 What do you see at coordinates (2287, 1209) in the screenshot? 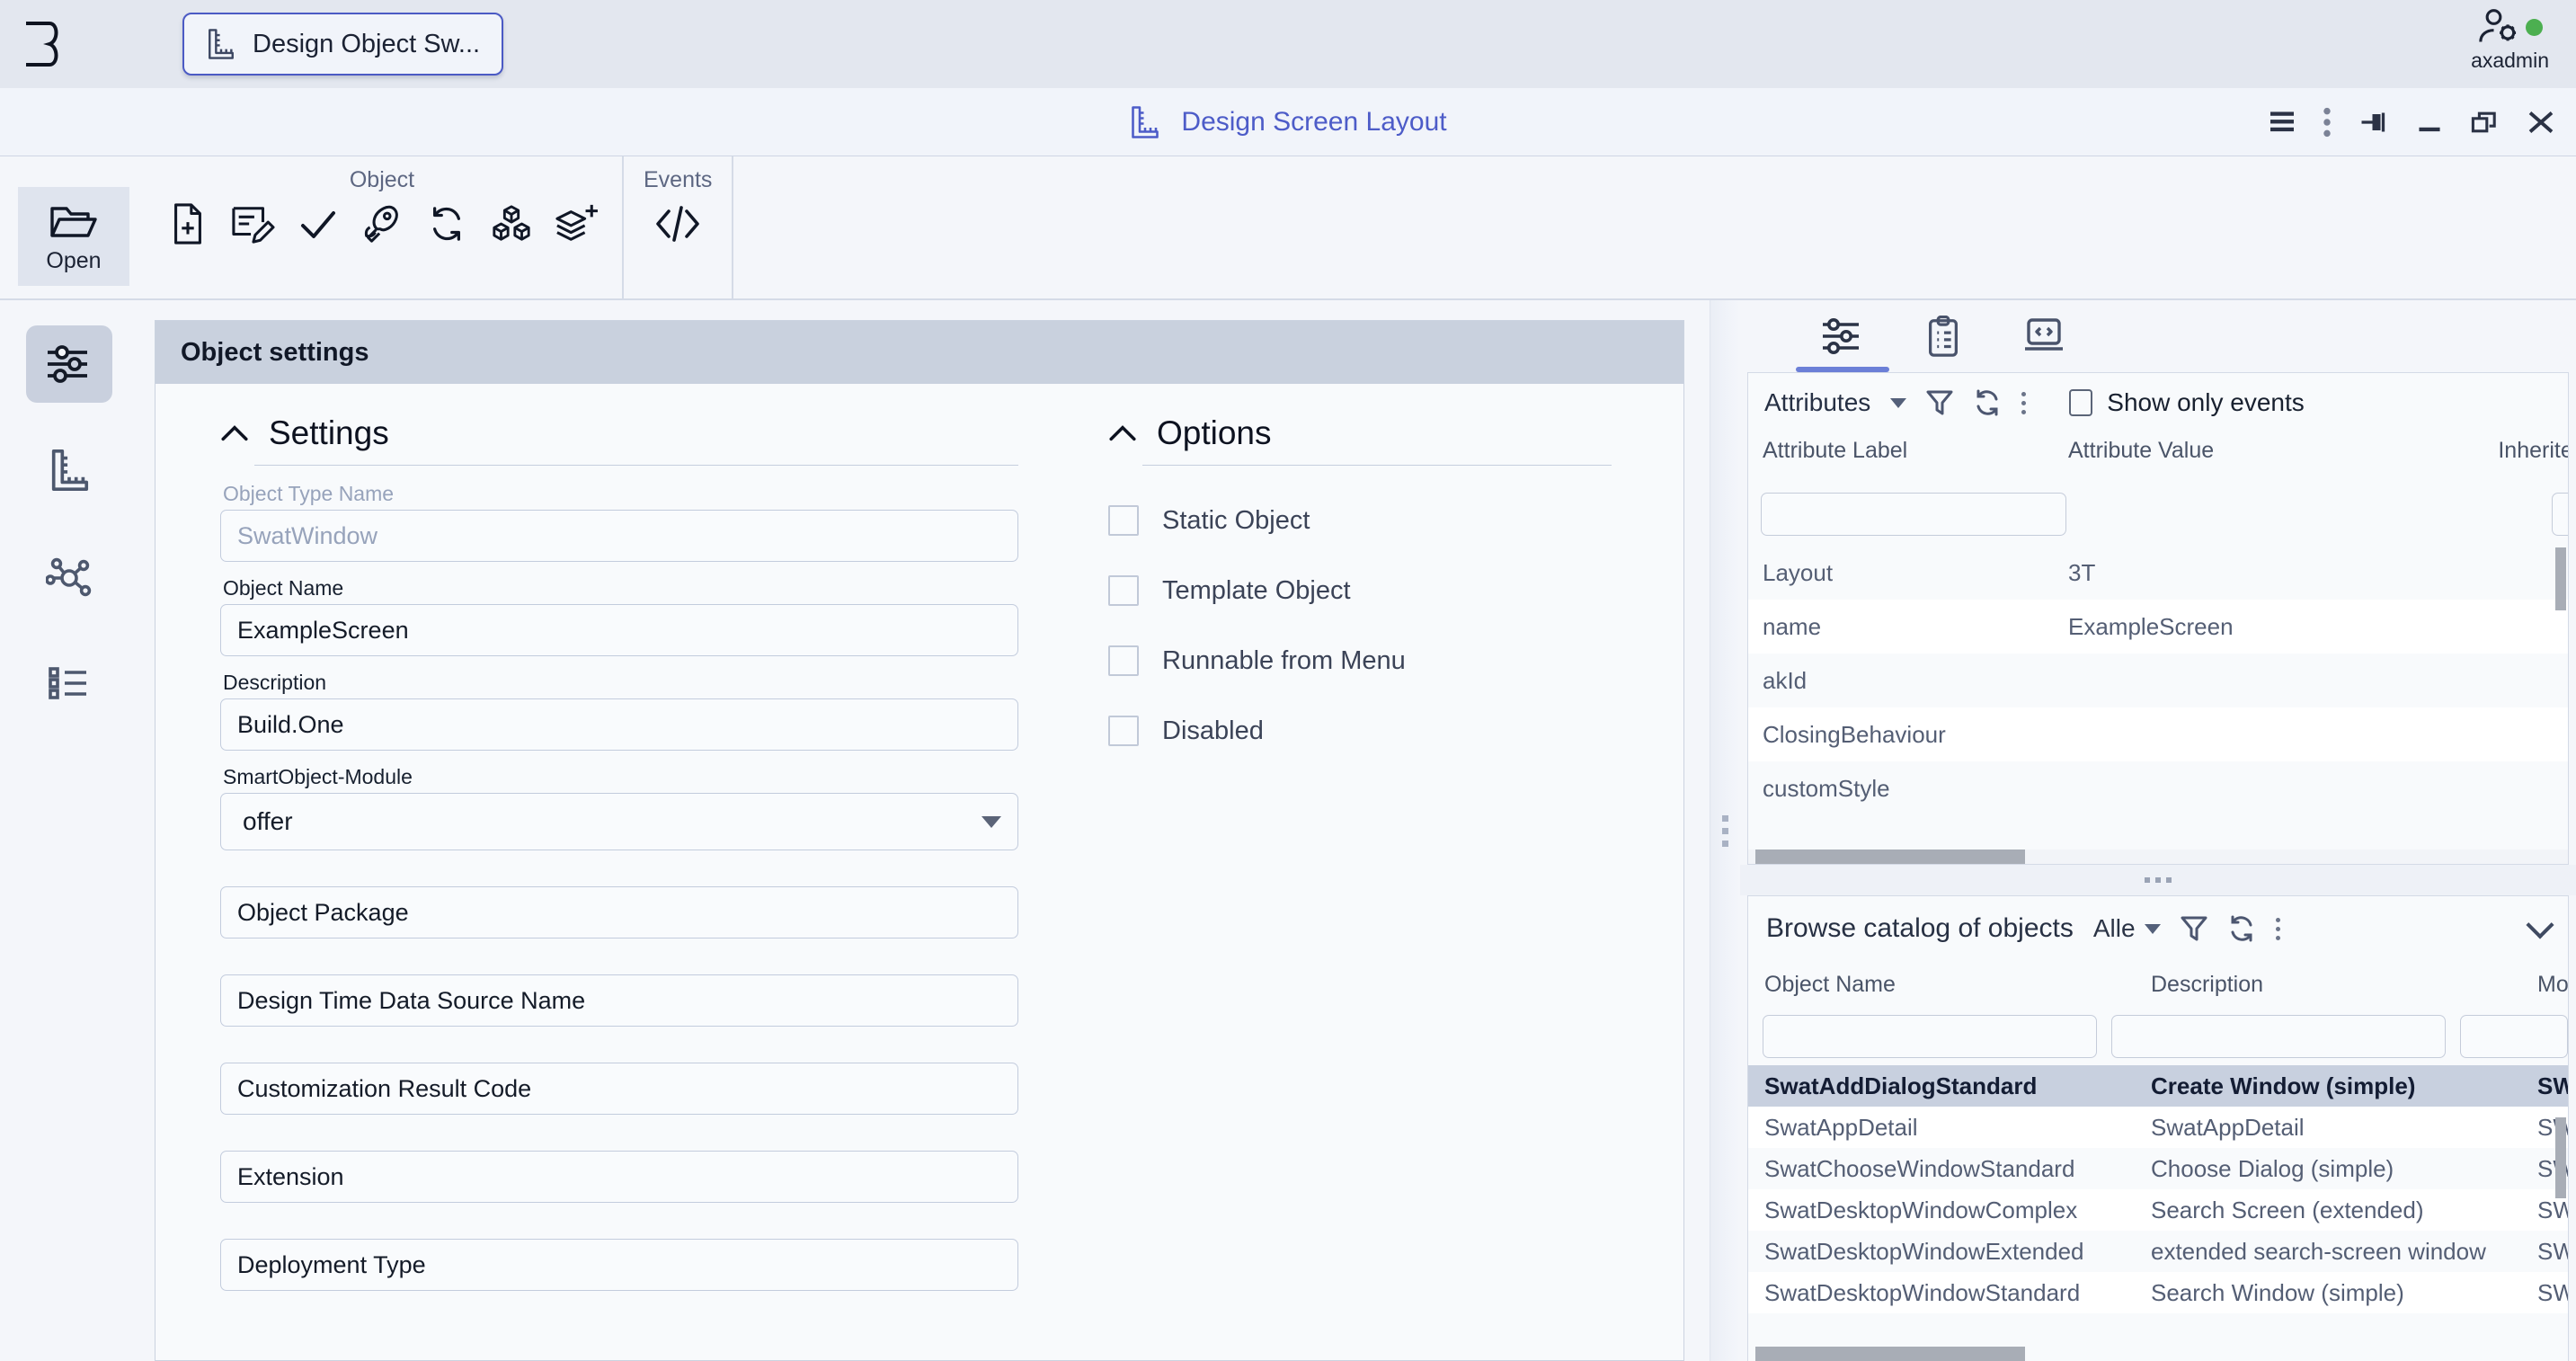
I see `cell-description: Search Screen (extended)` at bounding box center [2287, 1209].